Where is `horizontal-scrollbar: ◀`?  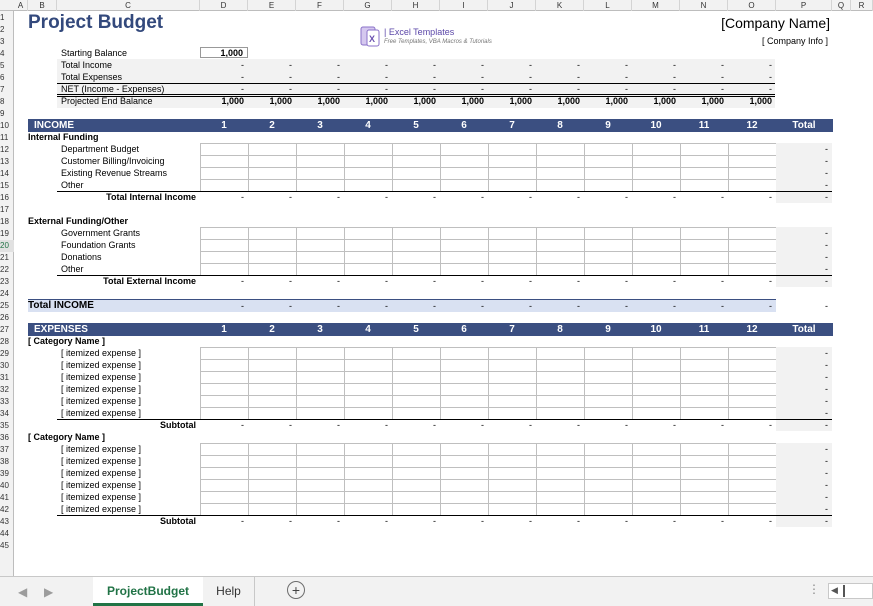
horizontal-scrollbar: ◀ is located at coordinates (850, 591).